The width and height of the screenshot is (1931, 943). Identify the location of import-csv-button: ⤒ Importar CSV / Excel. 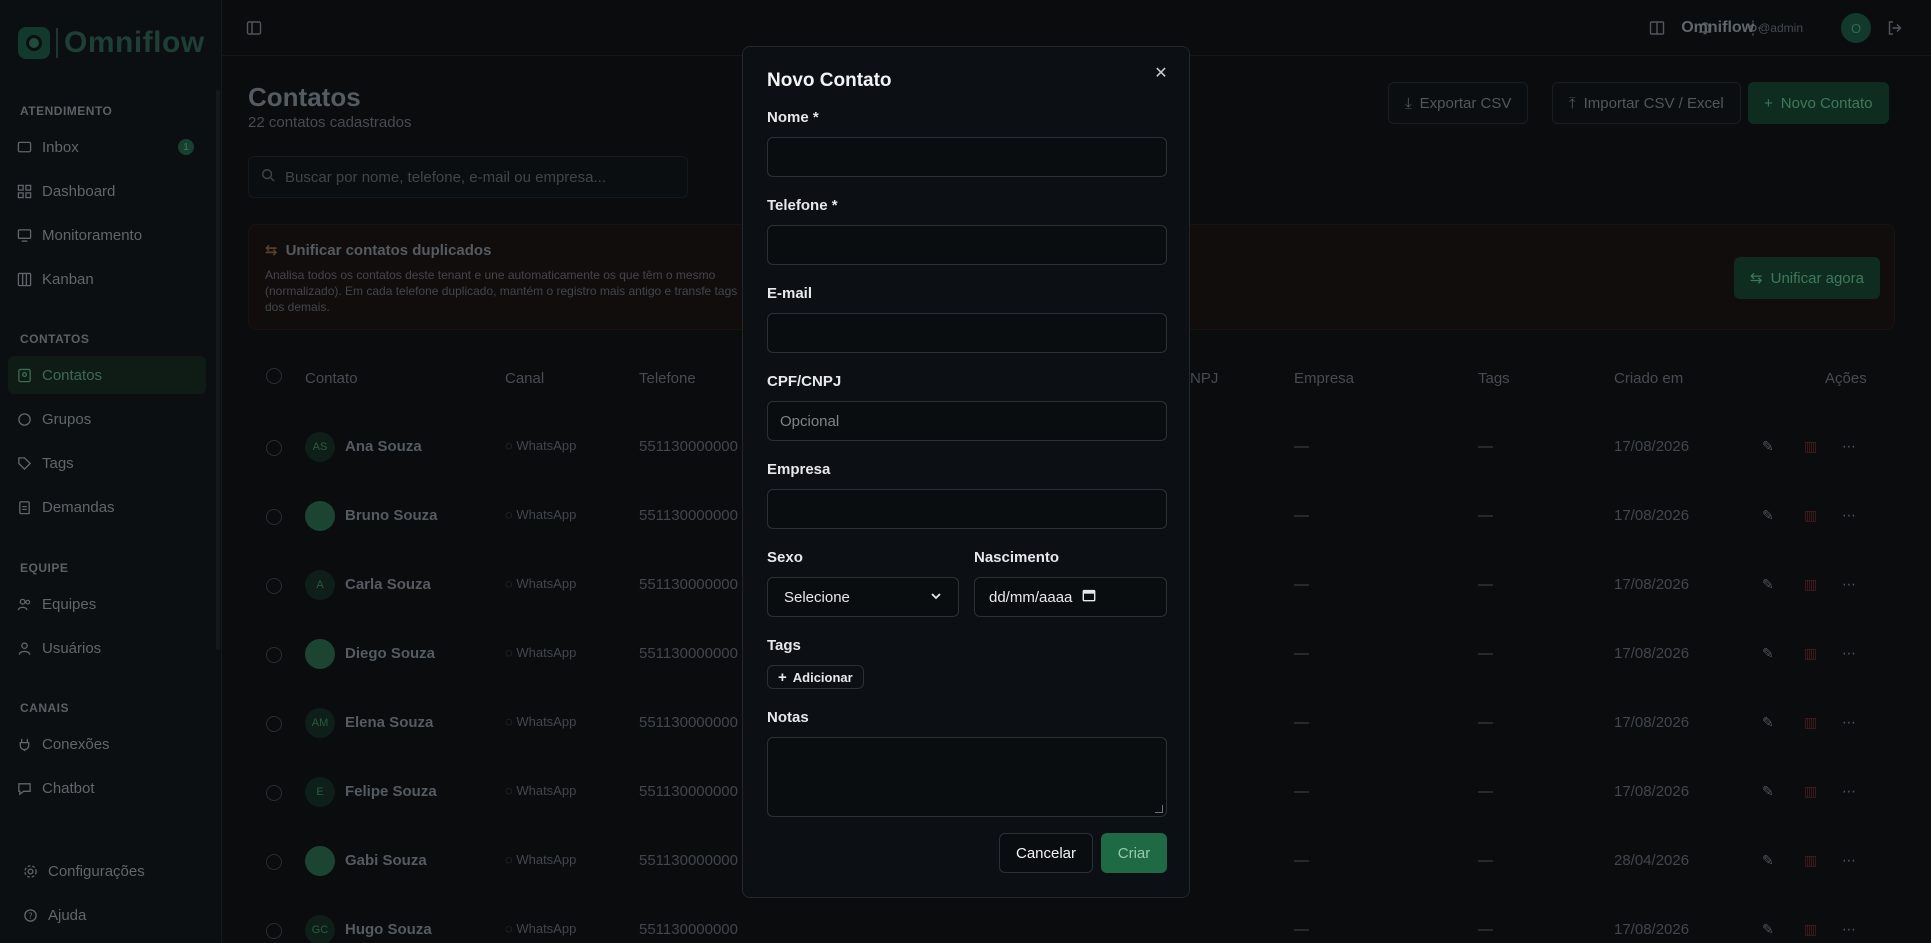
(1646, 103).